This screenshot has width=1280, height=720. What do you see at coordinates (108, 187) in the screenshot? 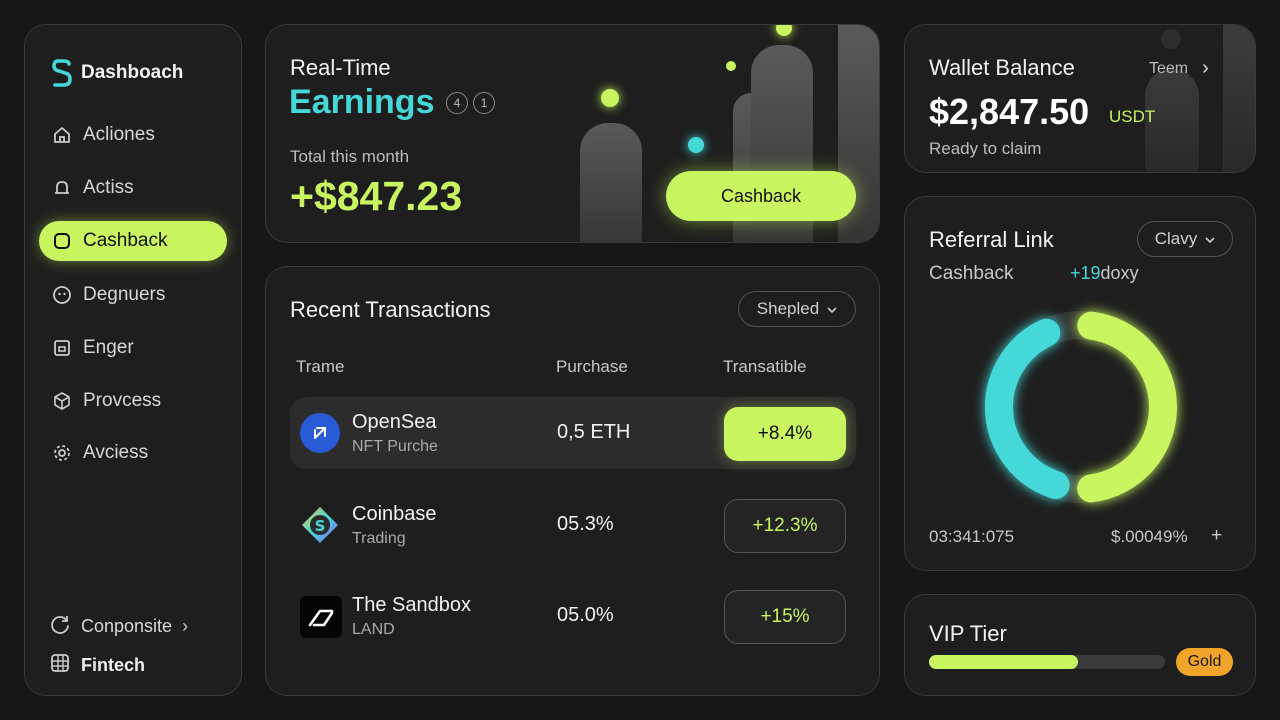
I see `sidebar-item-label: Actiss` at bounding box center [108, 187].